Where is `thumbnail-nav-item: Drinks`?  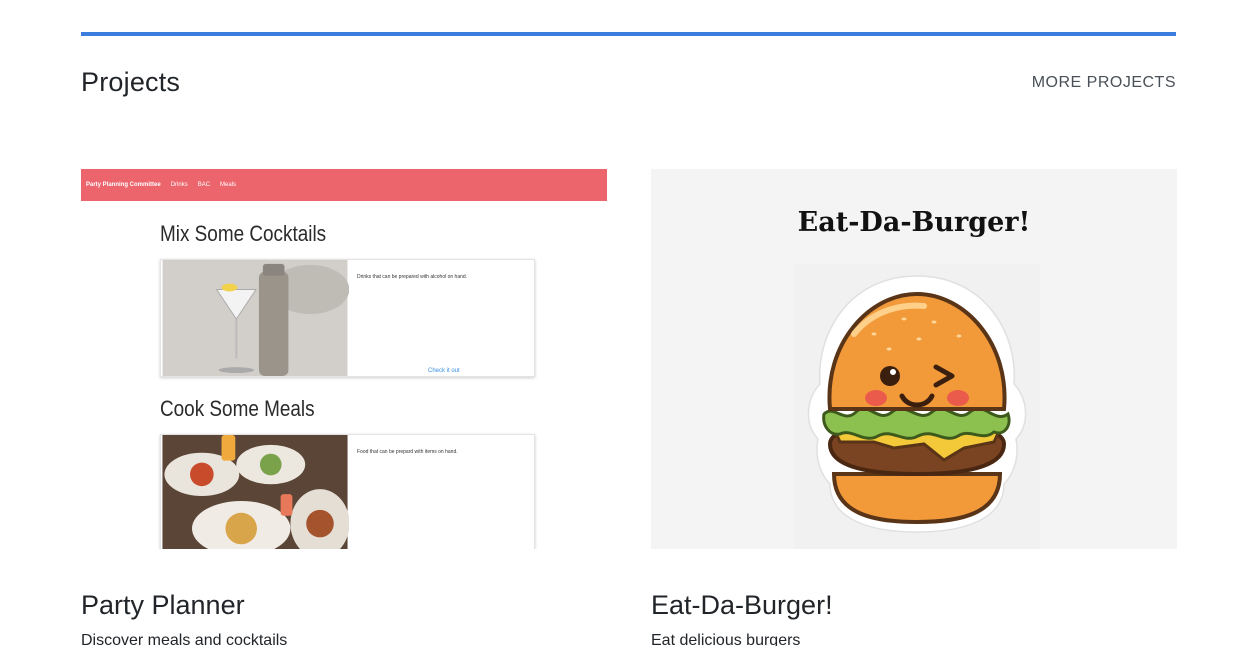
thumbnail-nav-item: Drinks is located at coordinates (179, 185).